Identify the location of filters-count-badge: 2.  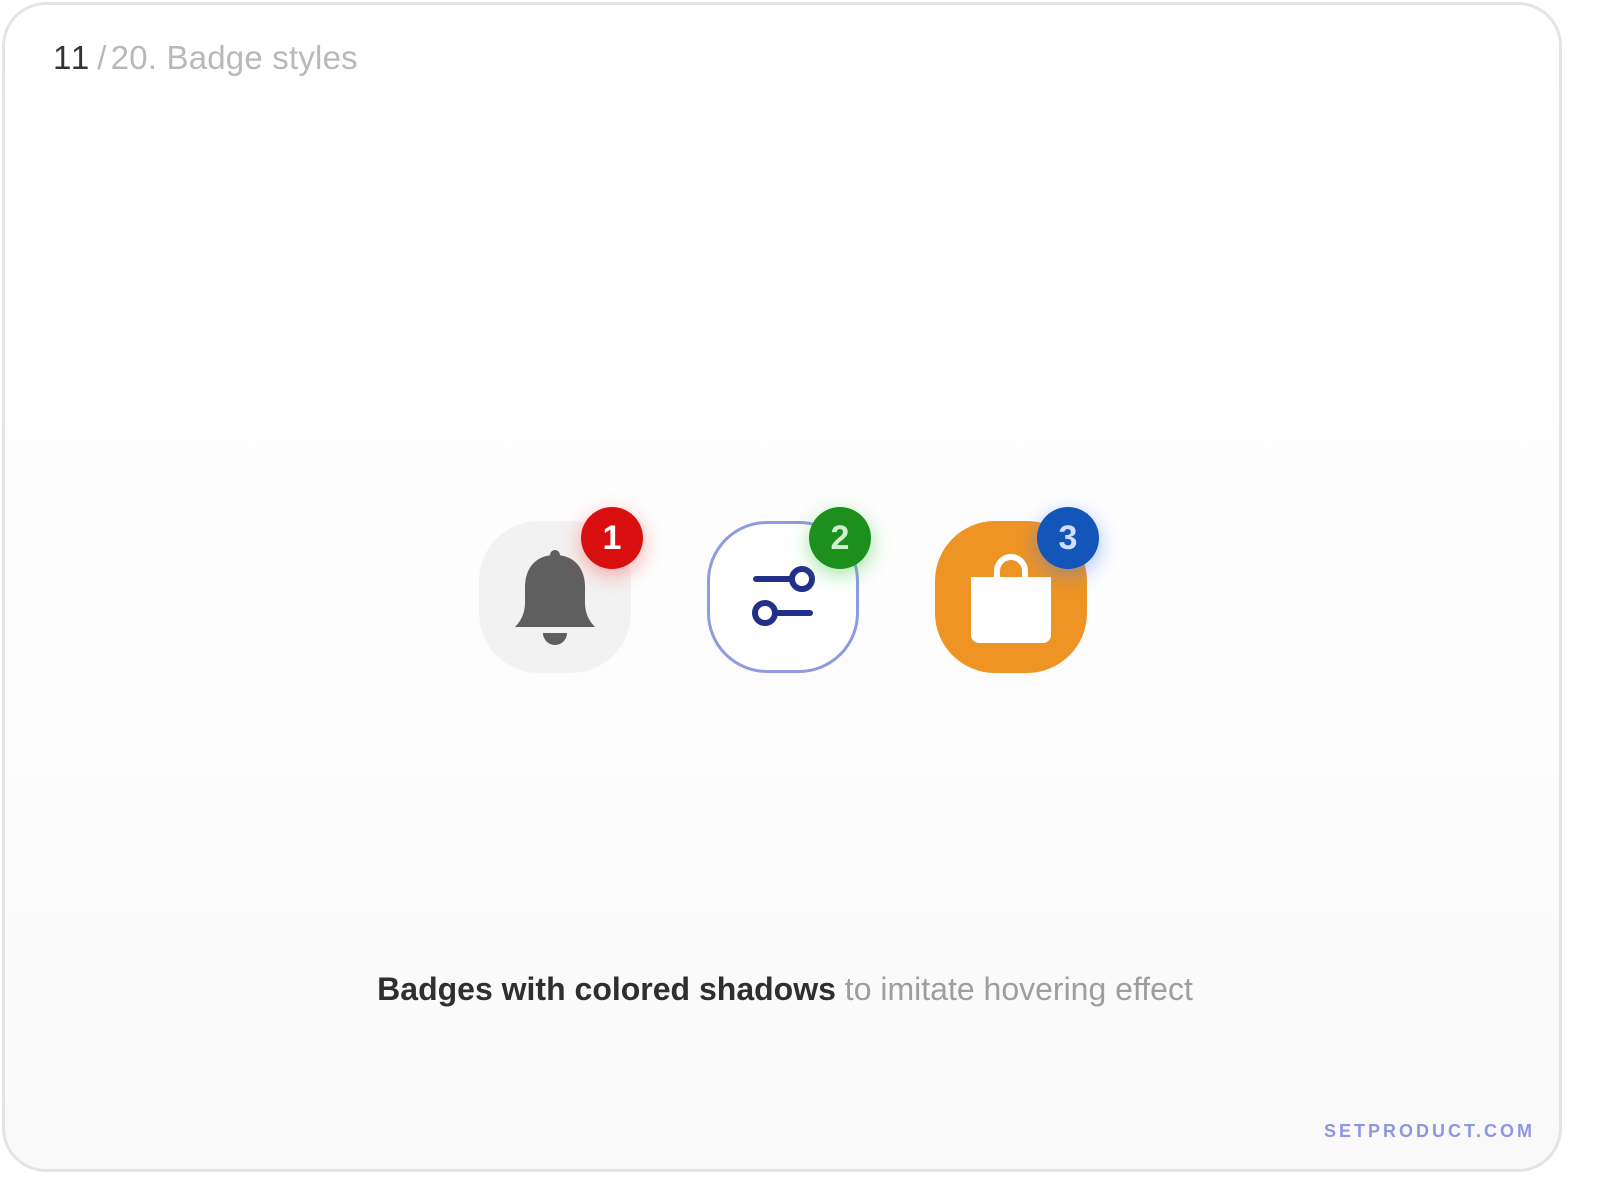
(840, 538).